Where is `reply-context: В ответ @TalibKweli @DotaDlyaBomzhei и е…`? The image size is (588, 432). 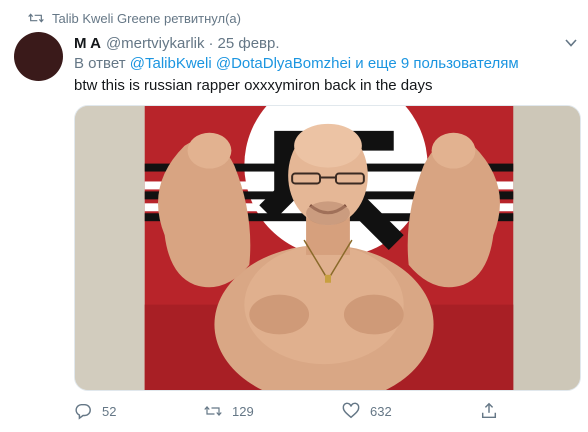
reply-context: В ответ @TalibKweli @DotaDlyaBomzhei и е… is located at coordinates (296, 63).